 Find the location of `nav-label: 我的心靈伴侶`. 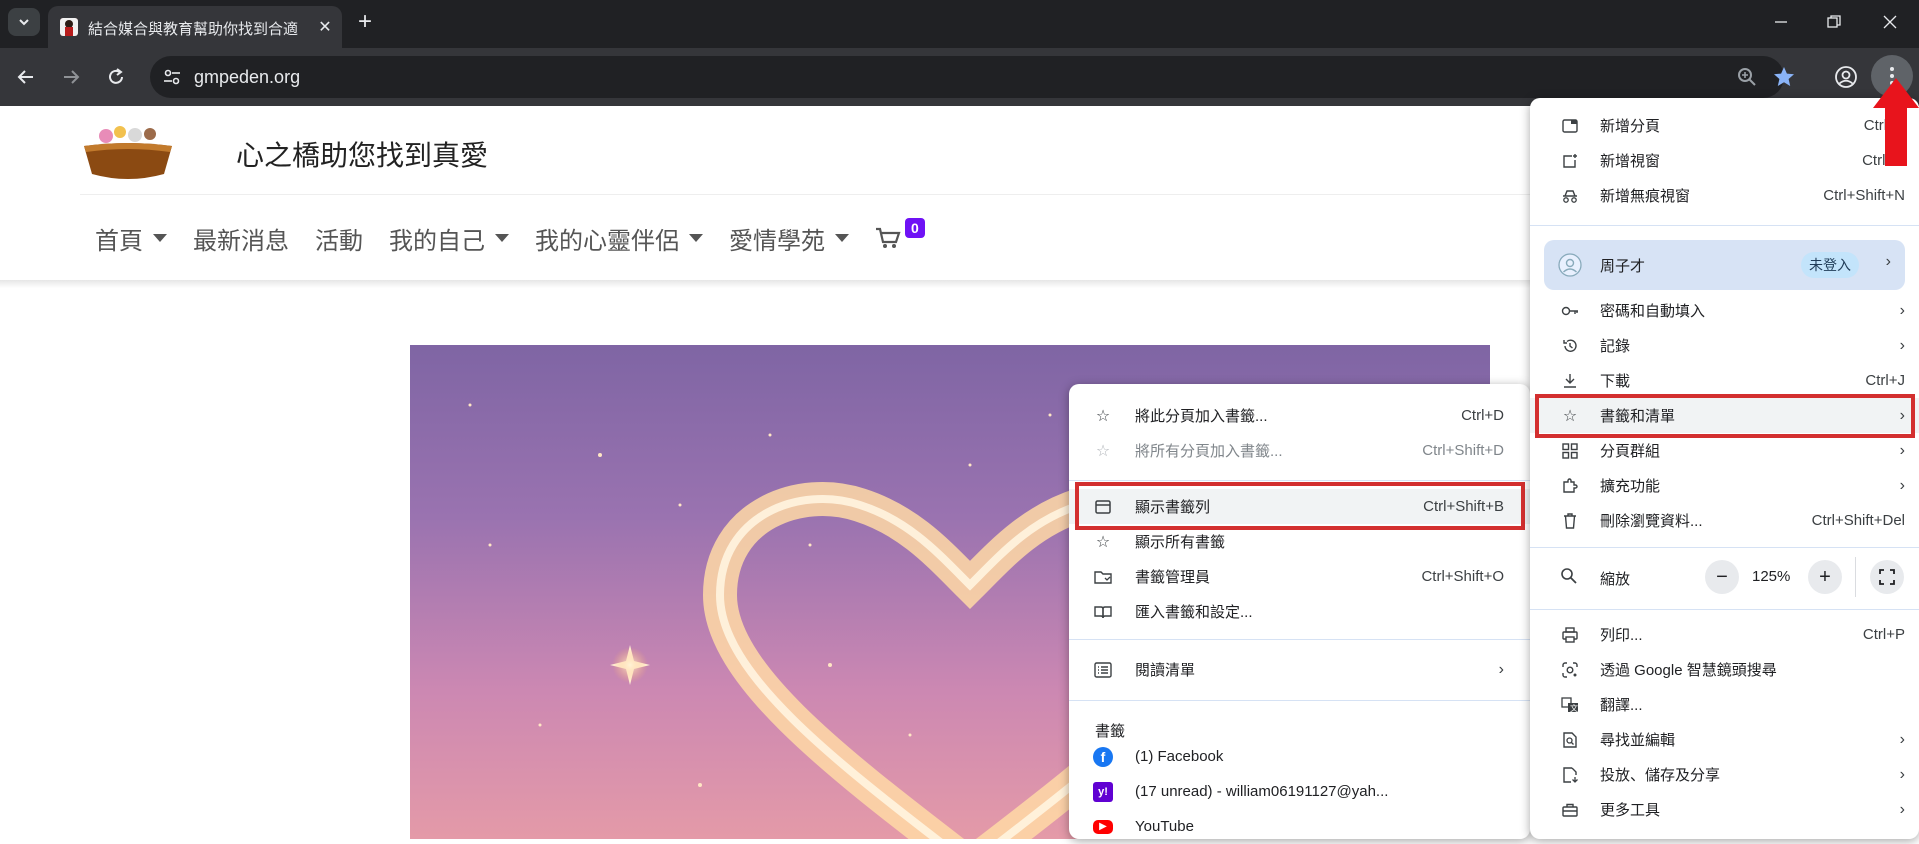

nav-label: 我的心靈伴侶 is located at coordinates (607, 241).